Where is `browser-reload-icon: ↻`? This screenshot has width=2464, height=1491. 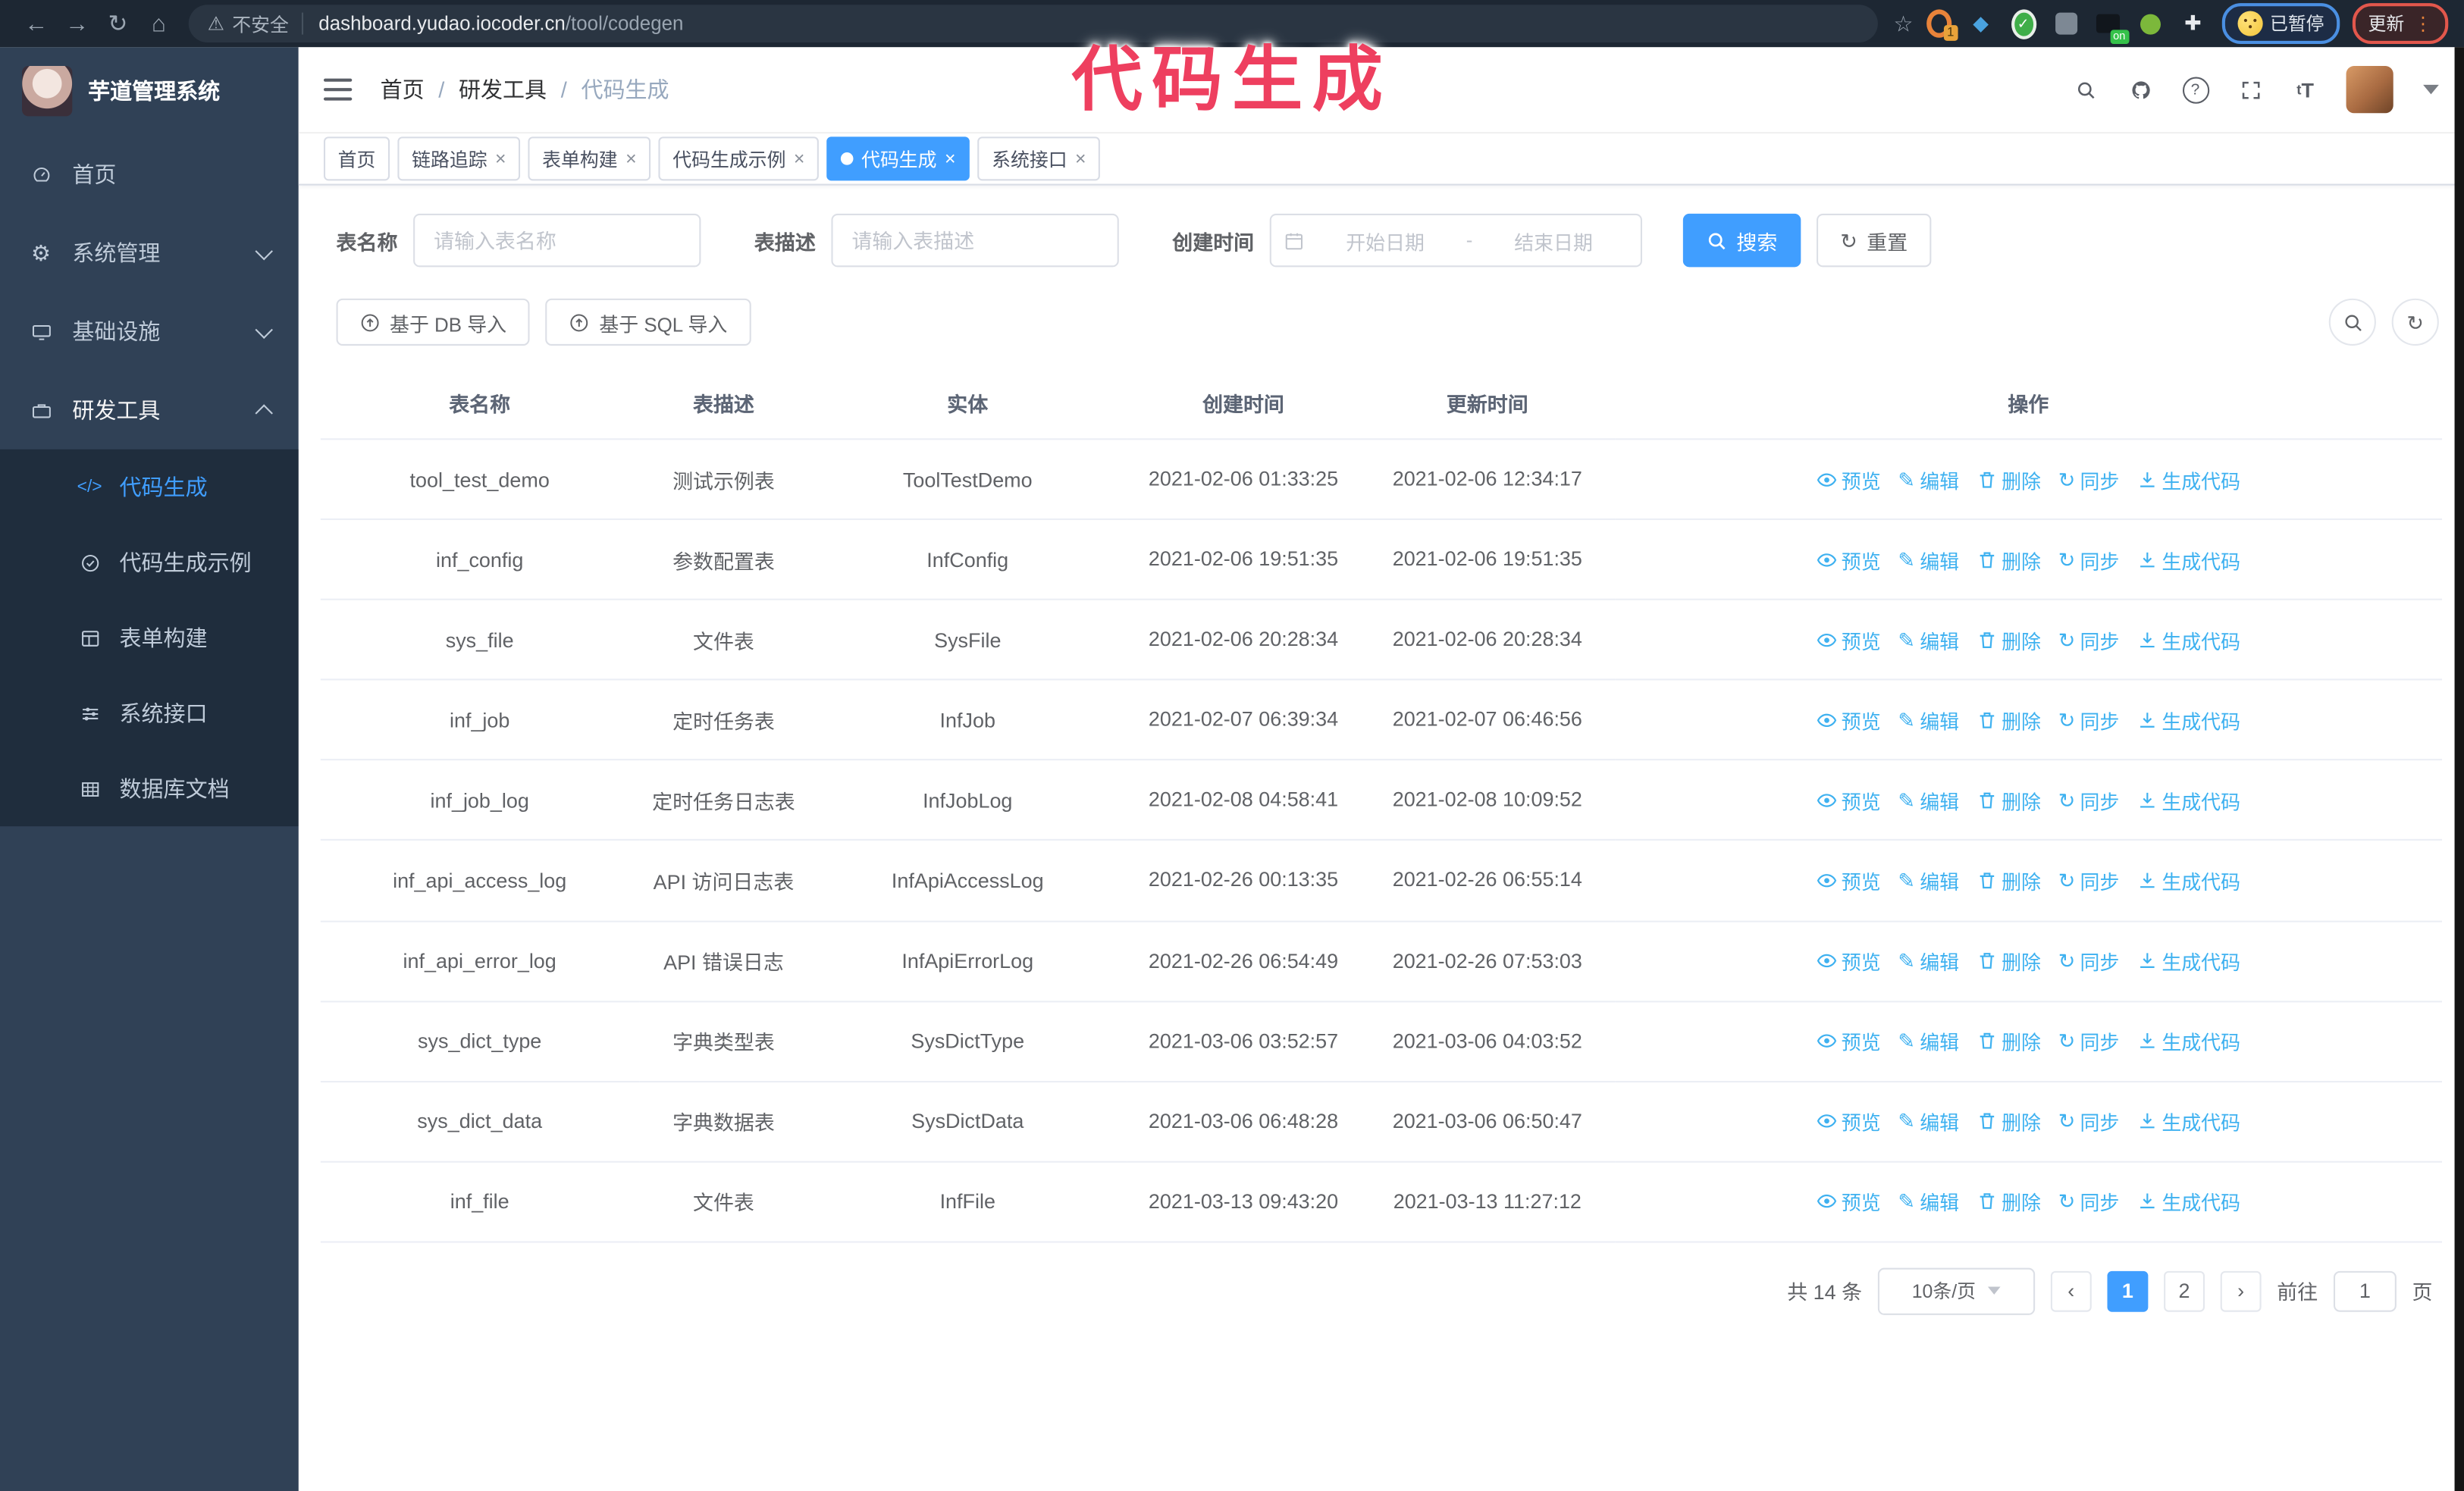
browser-reload-icon: ↻ is located at coordinates (119, 23).